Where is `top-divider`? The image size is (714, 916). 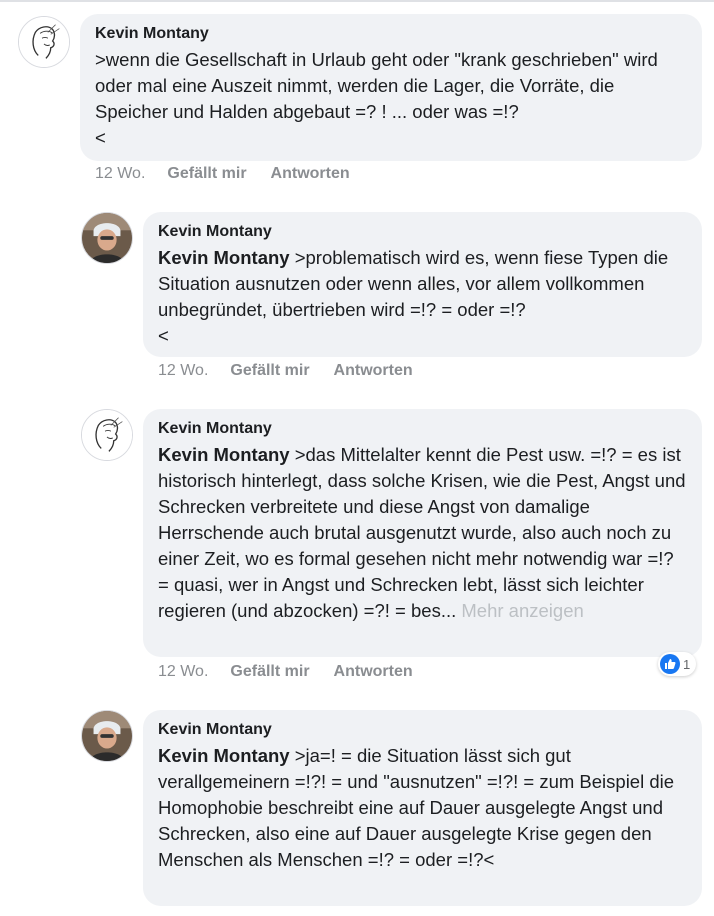
top-divider is located at coordinates (357, 1).